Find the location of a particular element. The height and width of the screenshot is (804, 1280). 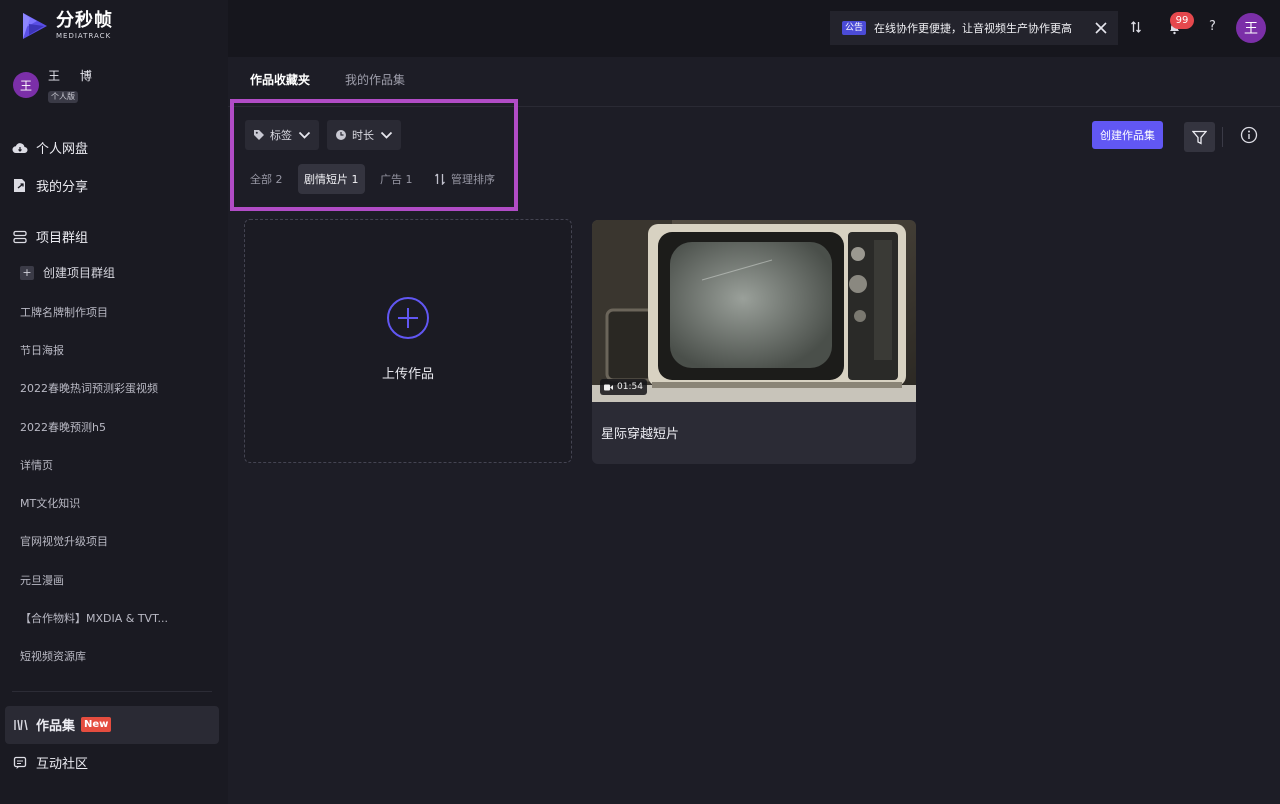

tab-my-collections: 我的作品集 is located at coordinates (375, 79).